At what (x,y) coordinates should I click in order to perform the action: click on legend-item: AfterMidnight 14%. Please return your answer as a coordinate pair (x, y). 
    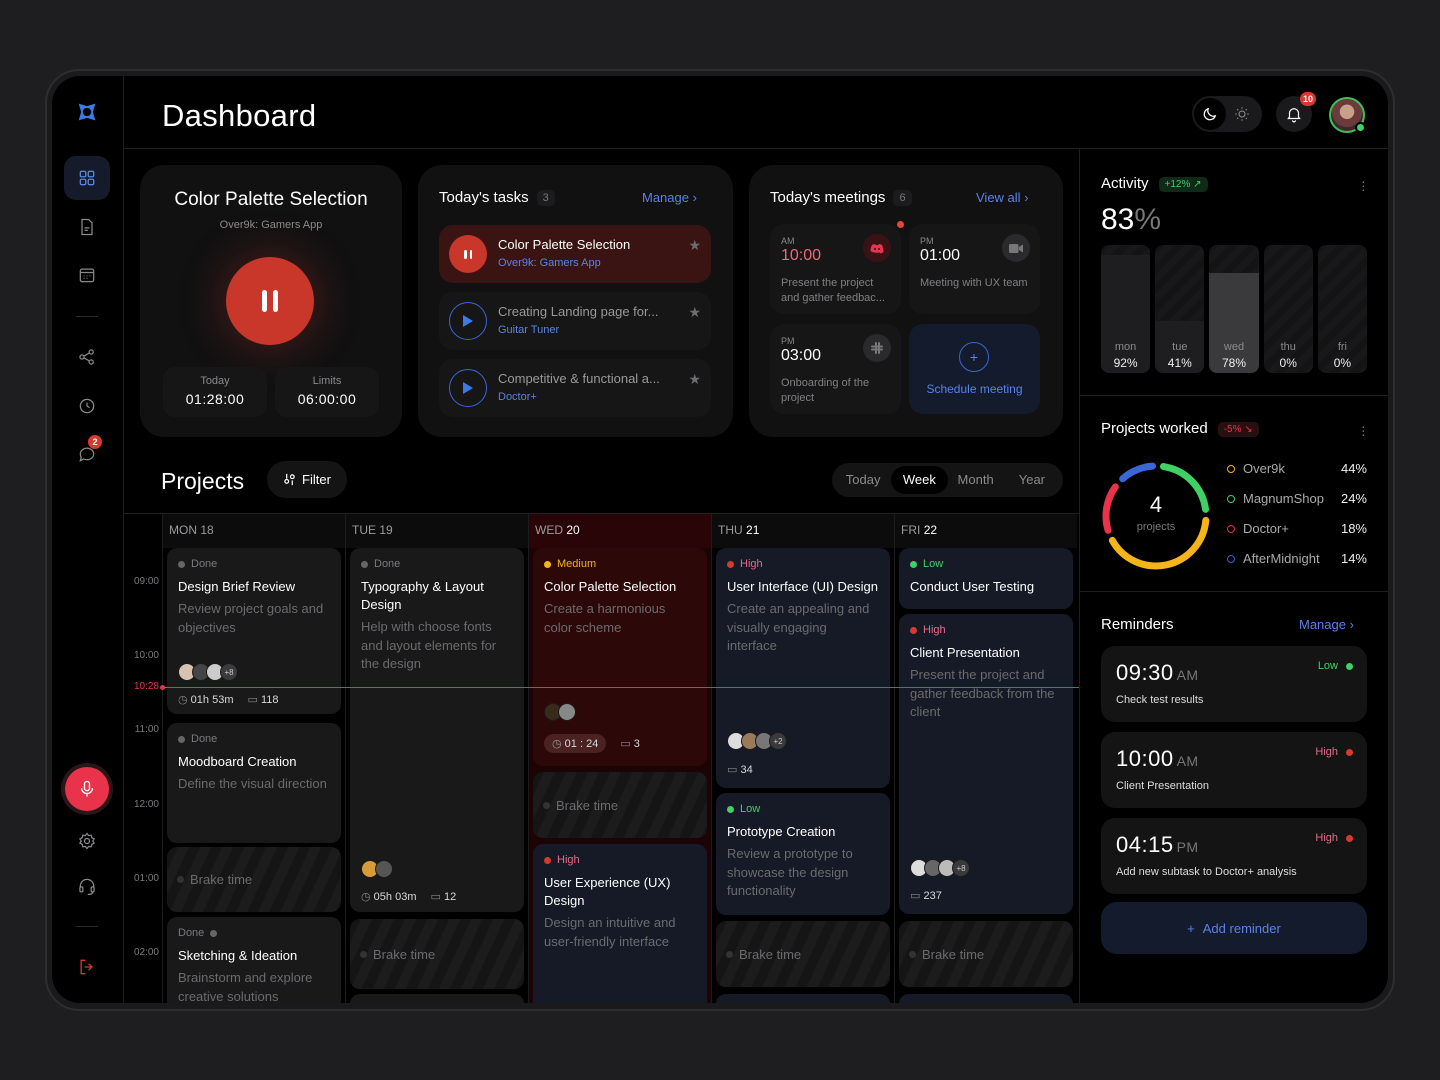
    Looking at the image, I should click on (1297, 558).